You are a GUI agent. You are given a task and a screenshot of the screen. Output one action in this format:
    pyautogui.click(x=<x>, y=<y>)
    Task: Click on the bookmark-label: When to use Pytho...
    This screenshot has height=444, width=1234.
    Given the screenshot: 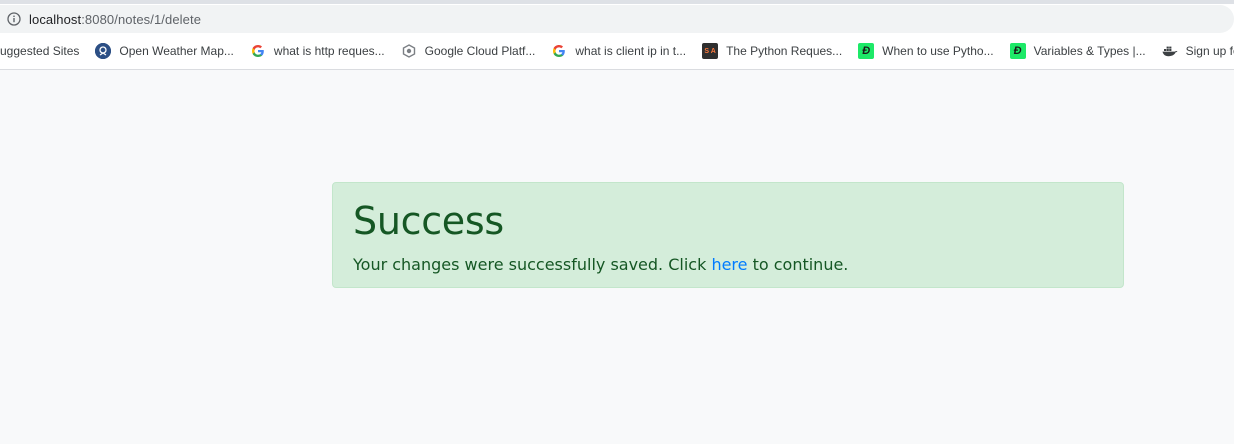 What is the action you would take?
    pyautogui.click(x=938, y=51)
    